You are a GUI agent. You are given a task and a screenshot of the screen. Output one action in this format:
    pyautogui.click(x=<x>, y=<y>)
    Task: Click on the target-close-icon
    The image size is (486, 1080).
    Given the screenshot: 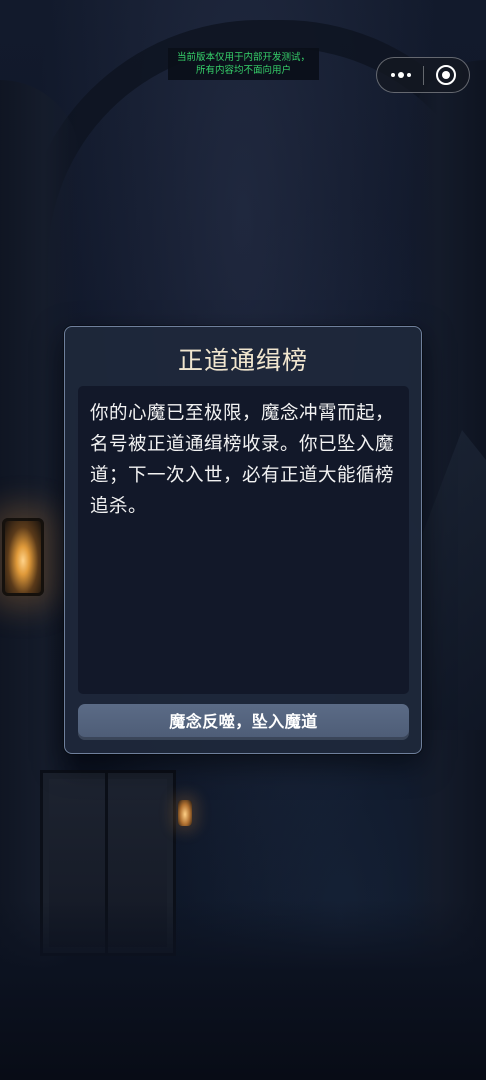 What is the action you would take?
    pyautogui.click(x=446, y=75)
    